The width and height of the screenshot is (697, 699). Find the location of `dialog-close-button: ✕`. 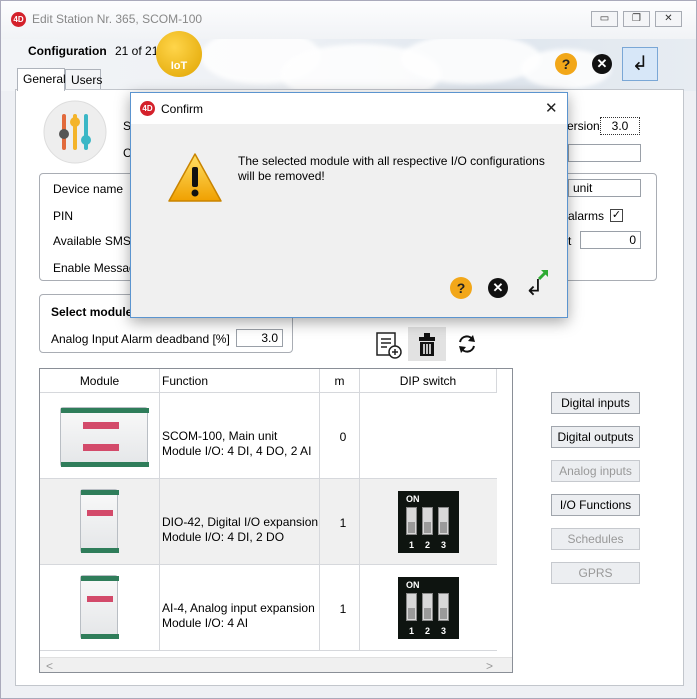

dialog-close-button: ✕ is located at coordinates (551, 108).